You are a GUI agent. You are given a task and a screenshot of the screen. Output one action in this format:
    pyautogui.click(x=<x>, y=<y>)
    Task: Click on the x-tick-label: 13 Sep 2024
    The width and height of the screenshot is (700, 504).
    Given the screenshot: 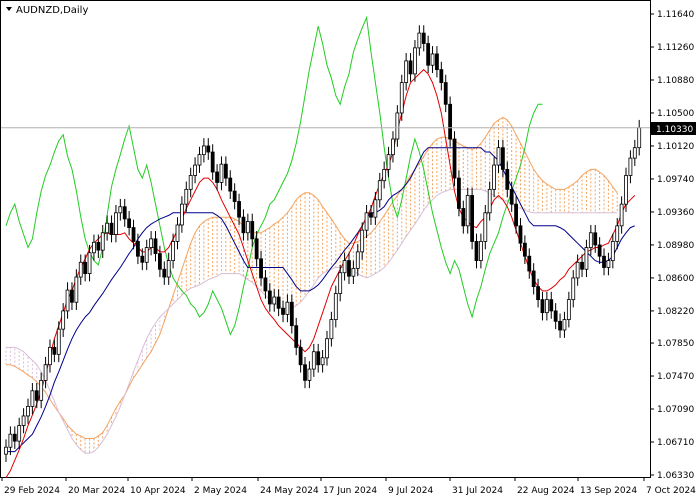 What is the action you would take?
    pyautogui.click(x=608, y=491)
    